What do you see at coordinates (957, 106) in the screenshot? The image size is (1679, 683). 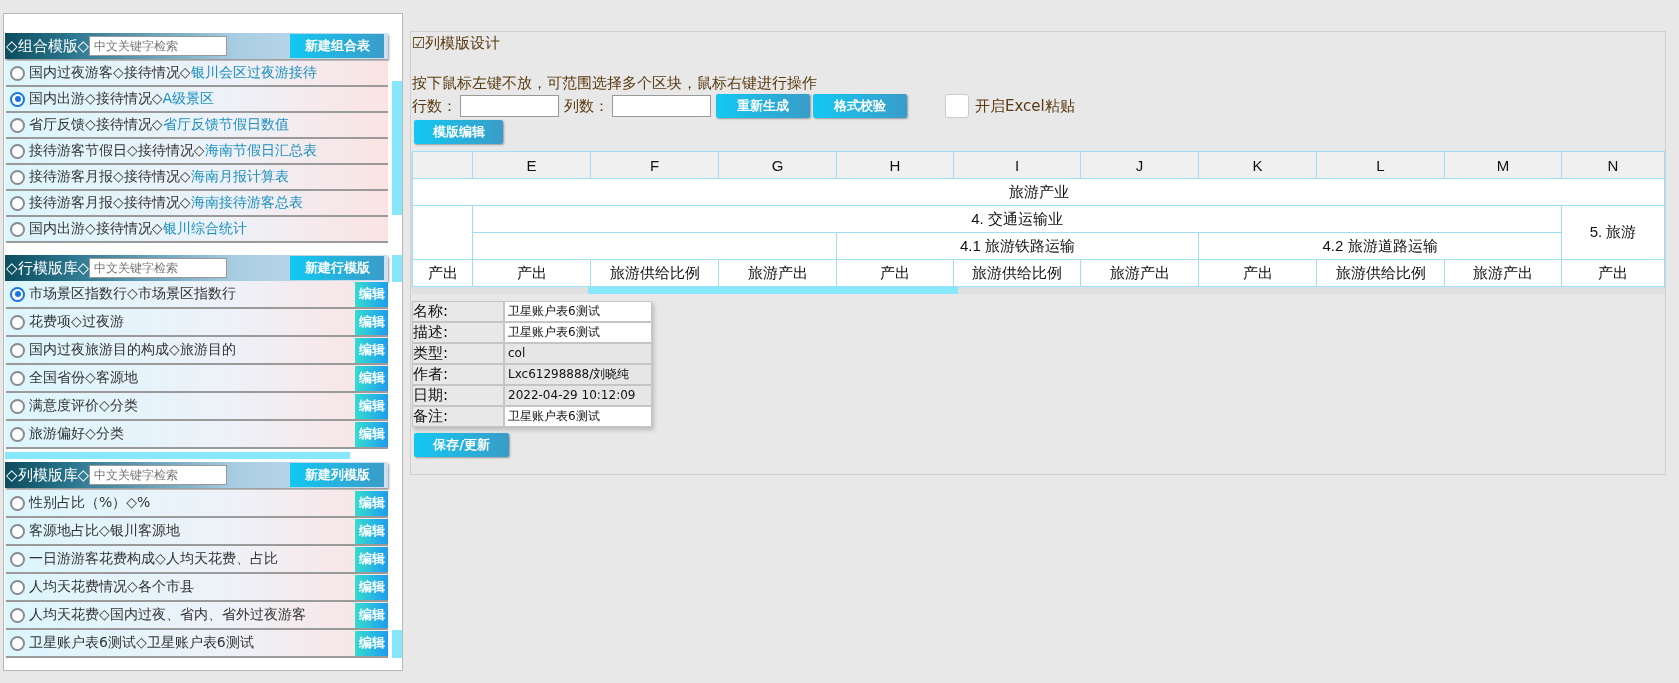 I see `checkbox` at bounding box center [957, 106].